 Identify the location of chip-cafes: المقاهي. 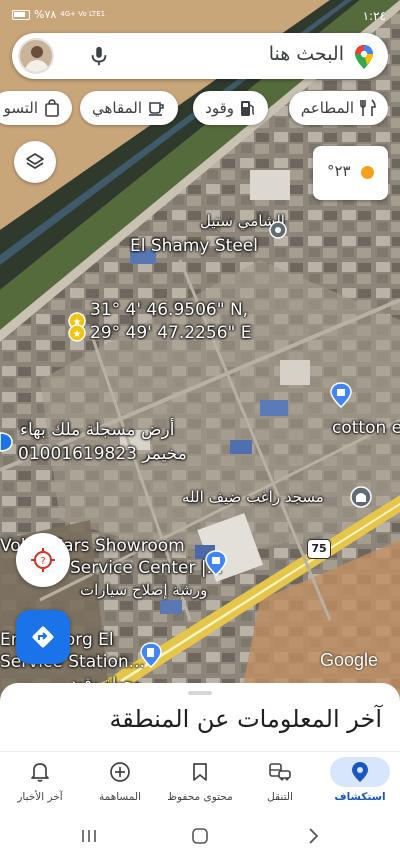
(129, 108).